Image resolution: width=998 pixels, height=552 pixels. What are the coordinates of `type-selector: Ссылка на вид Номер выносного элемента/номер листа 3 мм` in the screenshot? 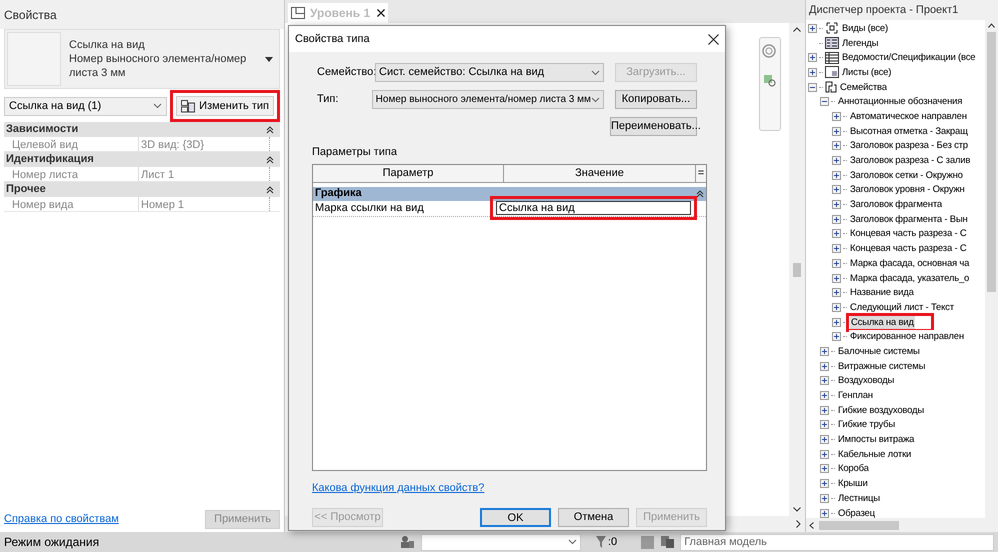 It's located at (142, 59).